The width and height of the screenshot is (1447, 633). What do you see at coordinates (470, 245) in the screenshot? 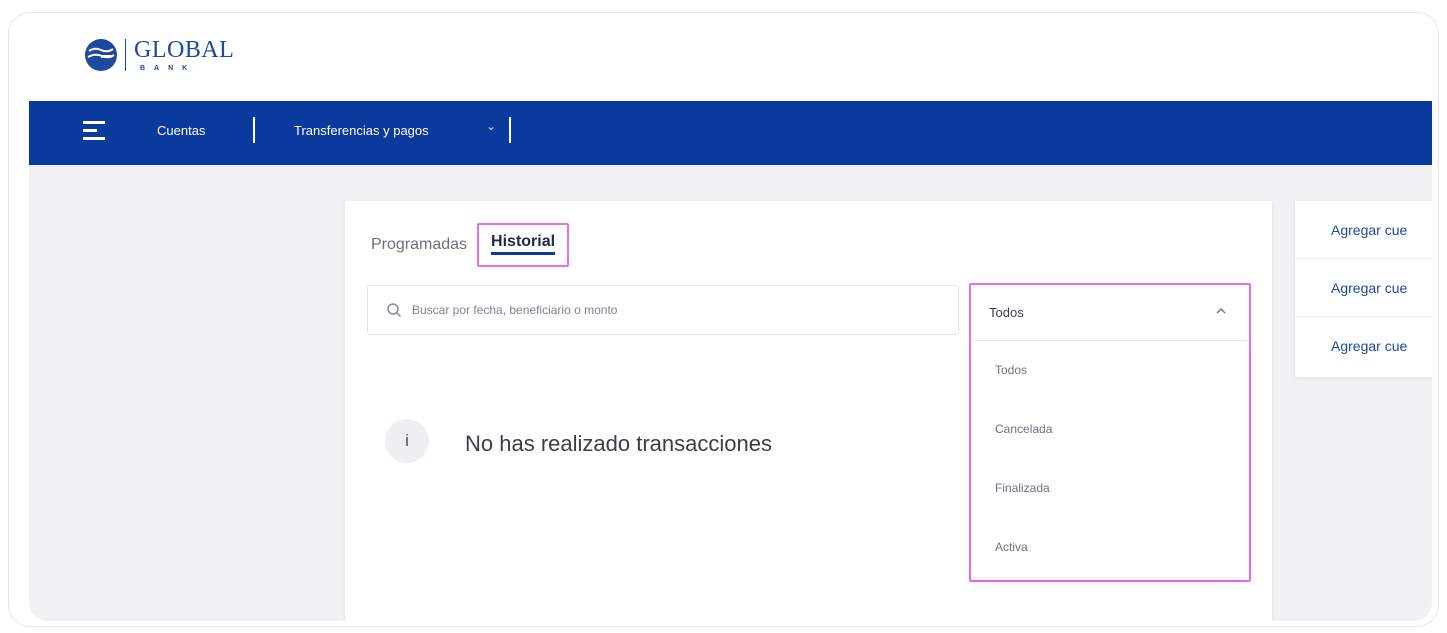
I see `tab-bar: Programadas Historial` at bounding box center [470, 245].